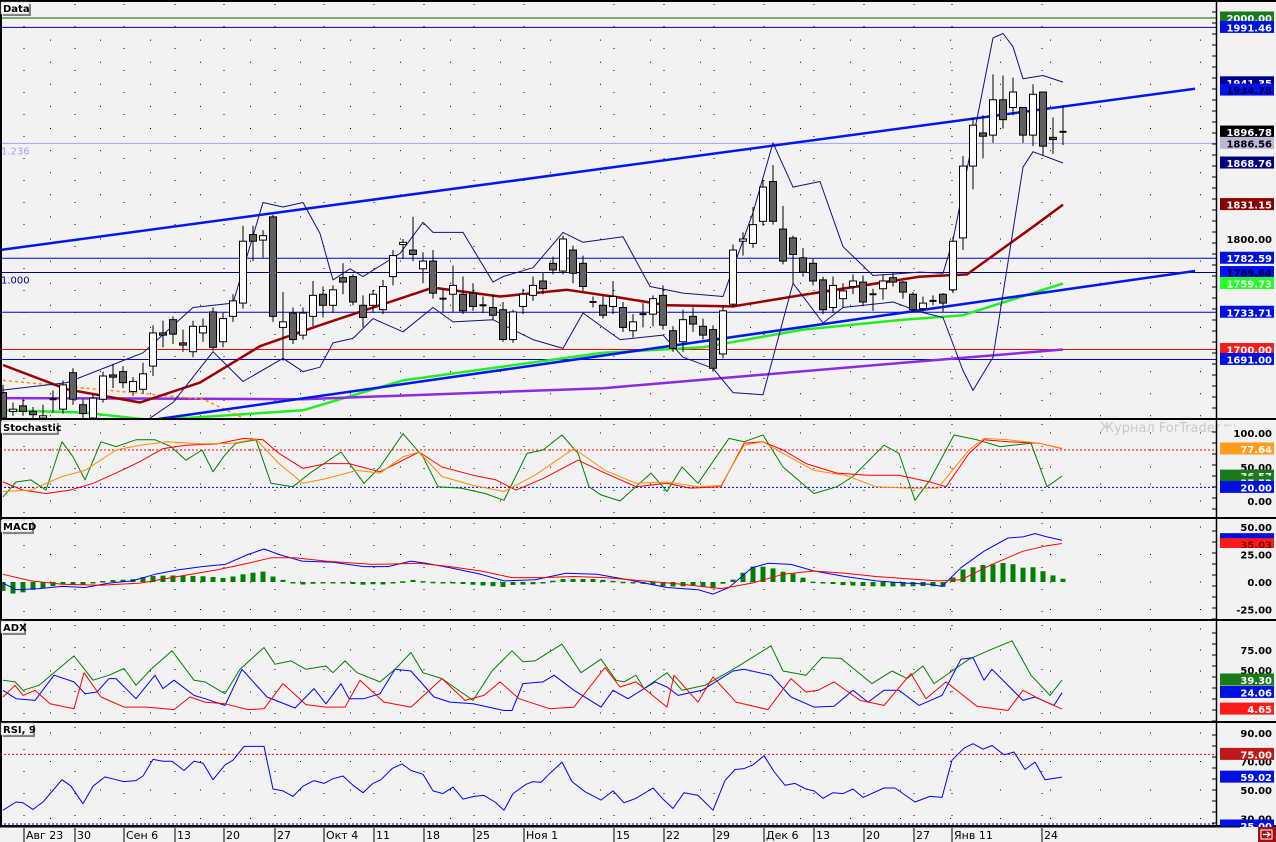 This screenshot has width=1276, height=842. I want to click on price-axis-label: 25.00, so click(1247, 555).